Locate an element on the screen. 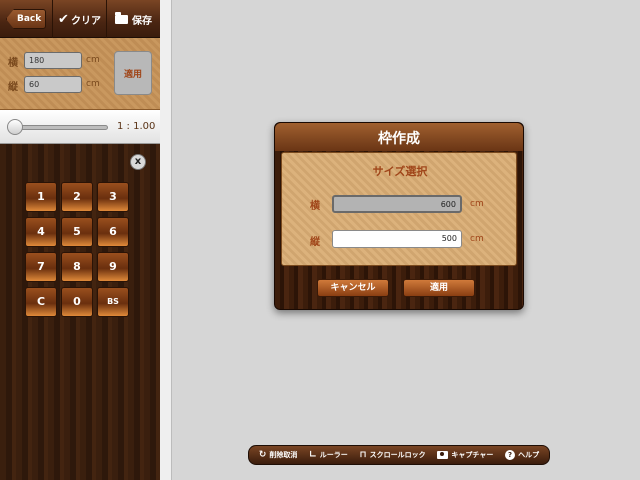 This screenshot has width=640, height=480. save-button-label: 保存 is located at coordinates (142, 21).